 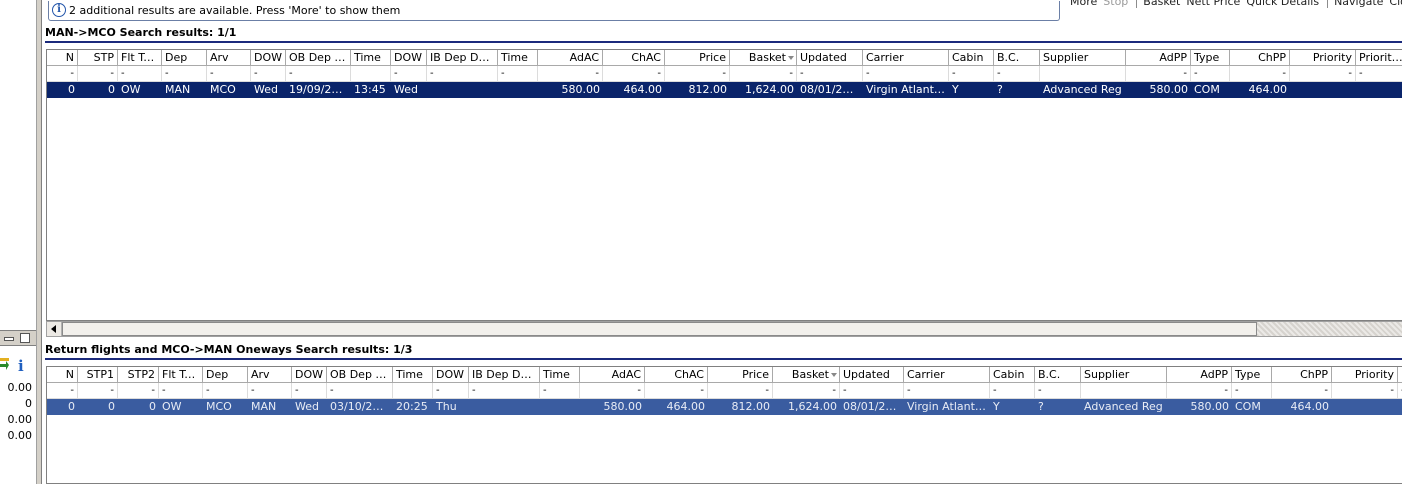 What do you see at coordinates (1395, 4) in the screenshot?
I see `toolbar-close-button: Close` at bounding box center [1395, 4].